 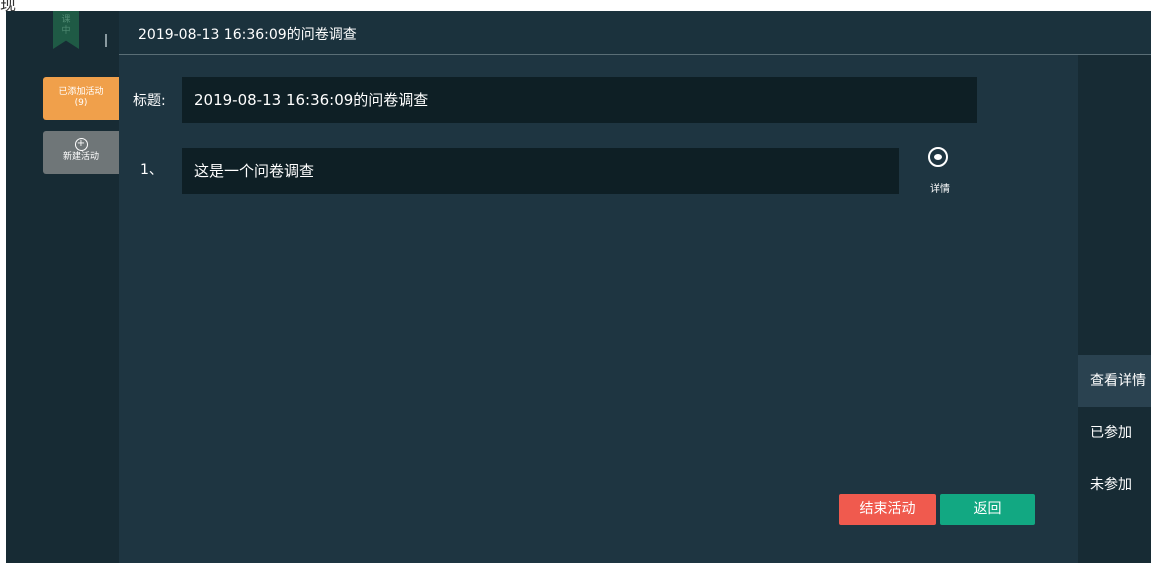 I want to click on logo-divider, so click(x=106, y=40).